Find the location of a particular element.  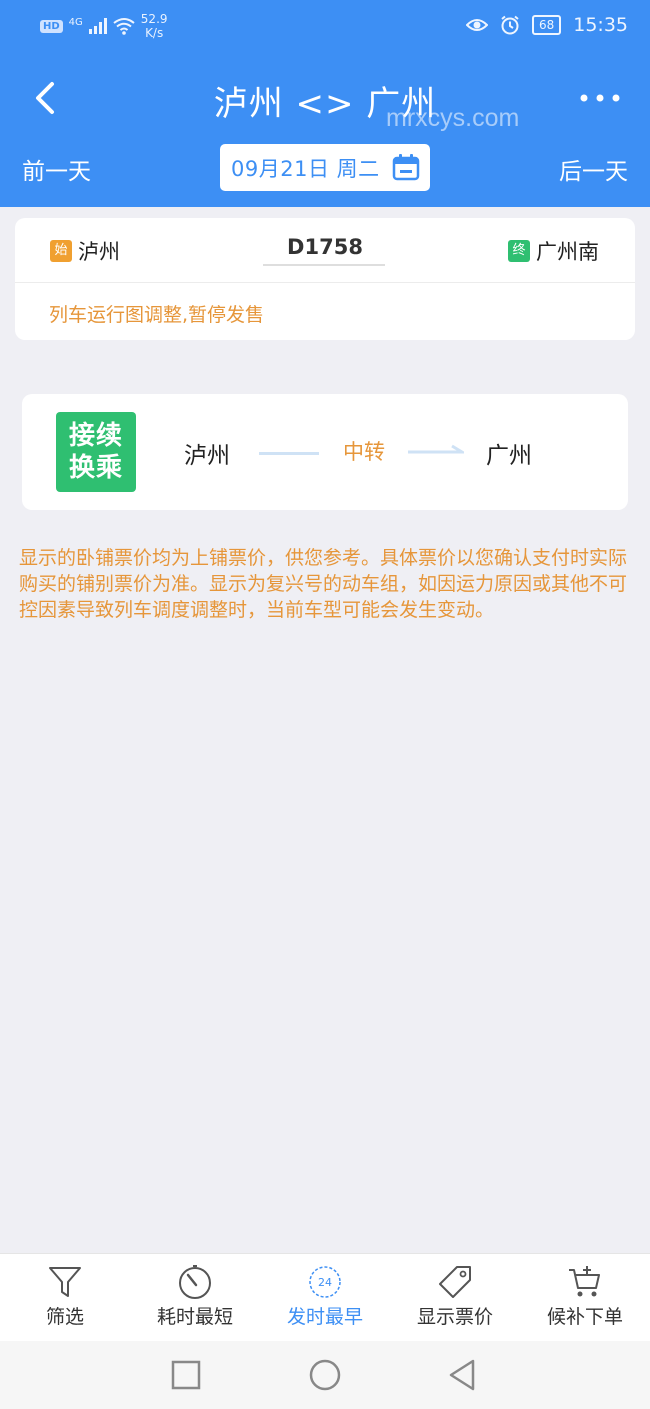

price-tag-icon is located at coordinates (455, 1282).